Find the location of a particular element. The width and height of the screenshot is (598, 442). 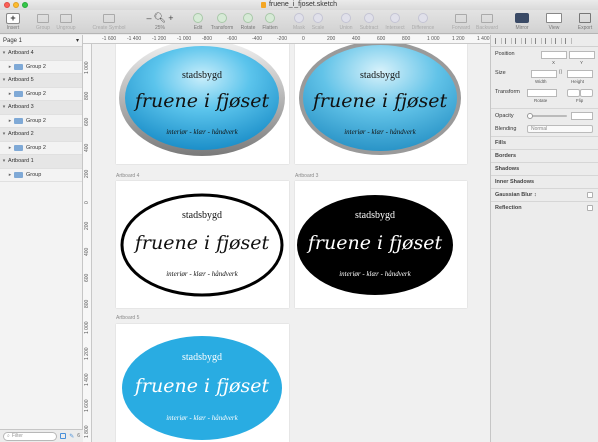

layer-label: Group 2 is located at coordinates (36, 120).